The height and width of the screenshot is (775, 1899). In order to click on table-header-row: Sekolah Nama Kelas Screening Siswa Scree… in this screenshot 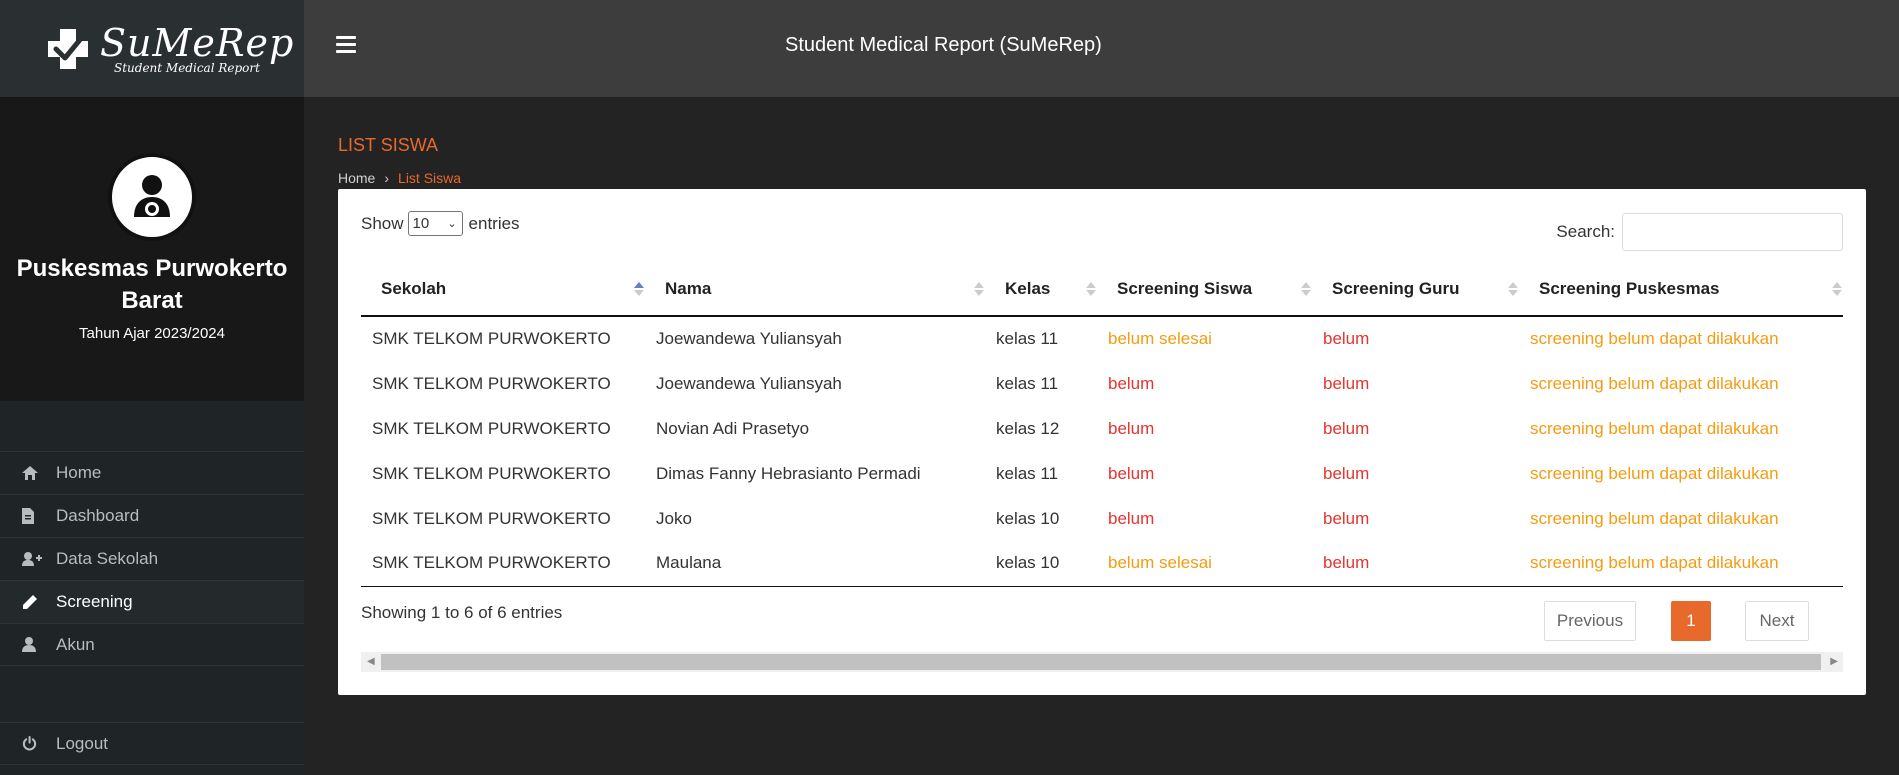, I will do `click(1102, 290)`.